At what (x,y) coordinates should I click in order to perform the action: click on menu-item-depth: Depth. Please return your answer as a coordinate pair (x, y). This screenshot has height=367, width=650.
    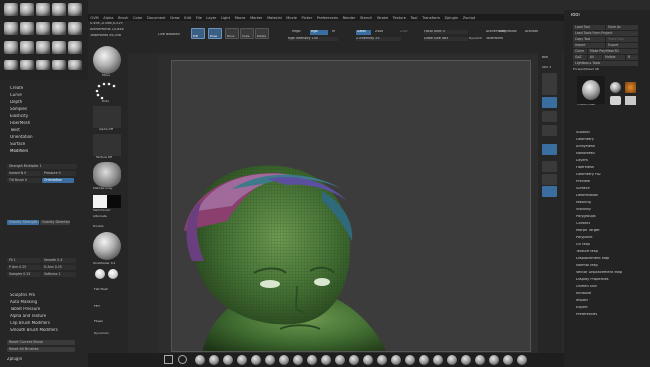
    Looking at the image, I should click on (16, 102).